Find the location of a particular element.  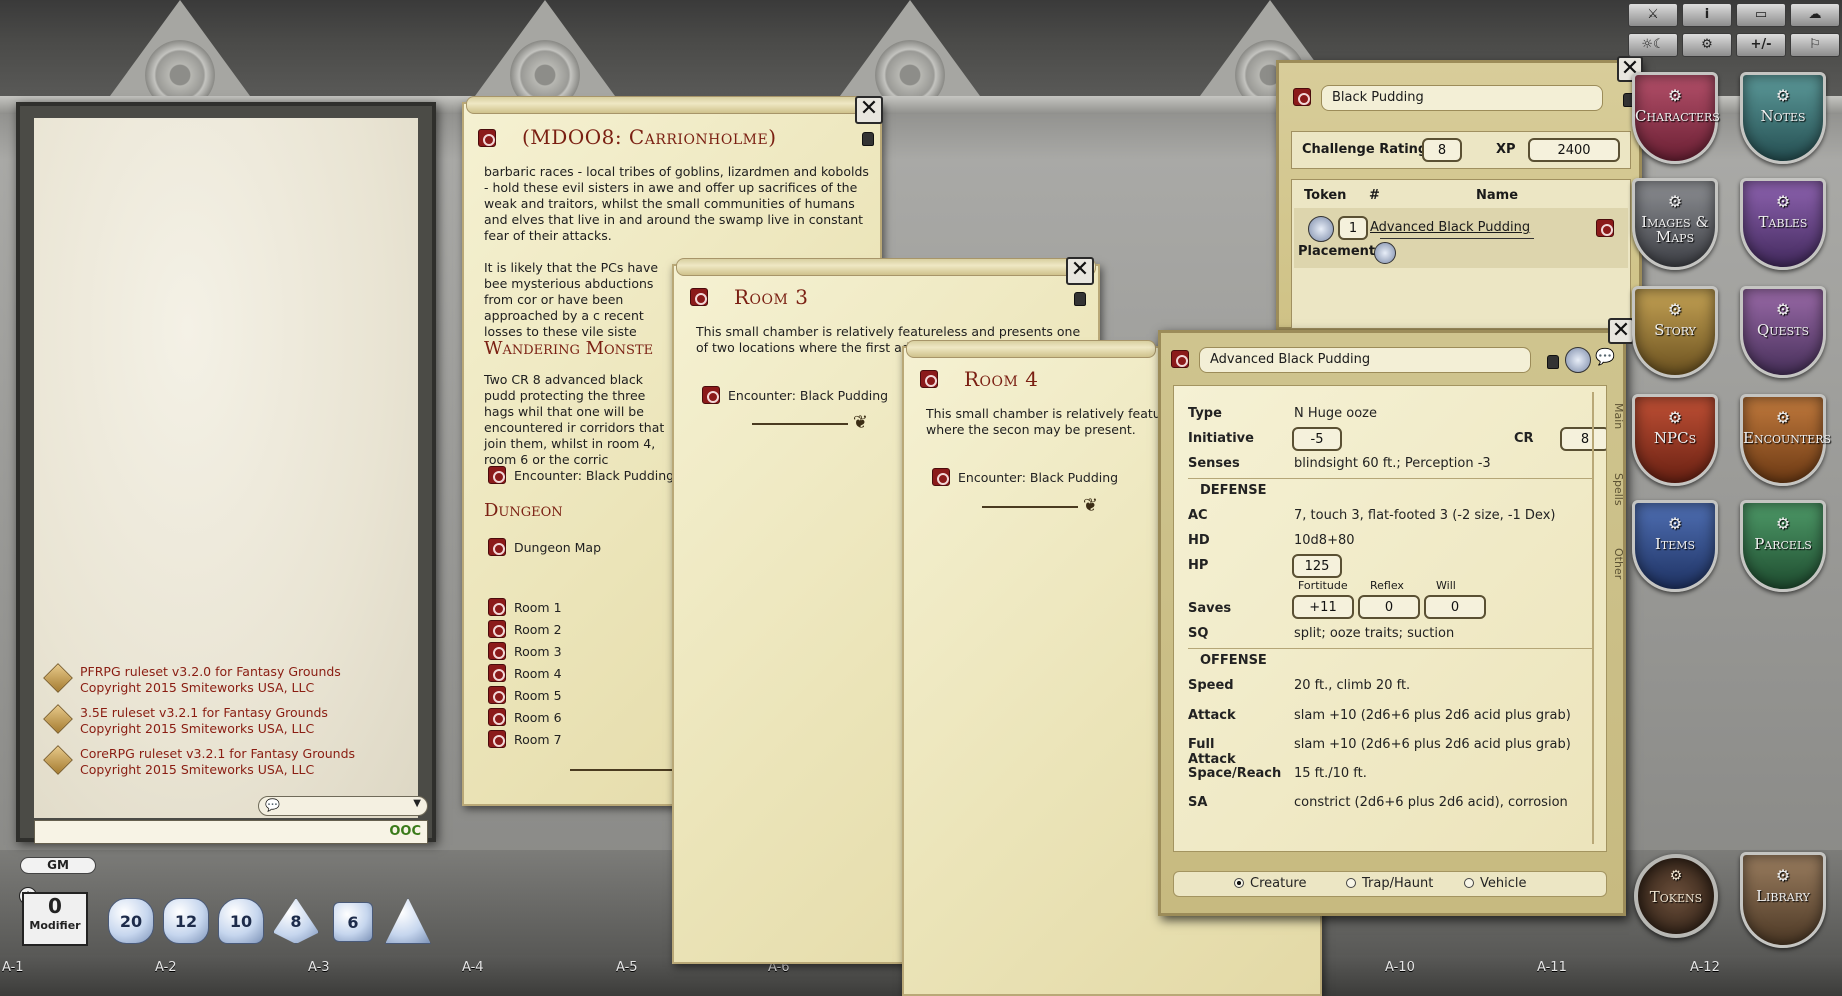

radio-vehicle: Vehicle is located at coordinates (1495, 884).